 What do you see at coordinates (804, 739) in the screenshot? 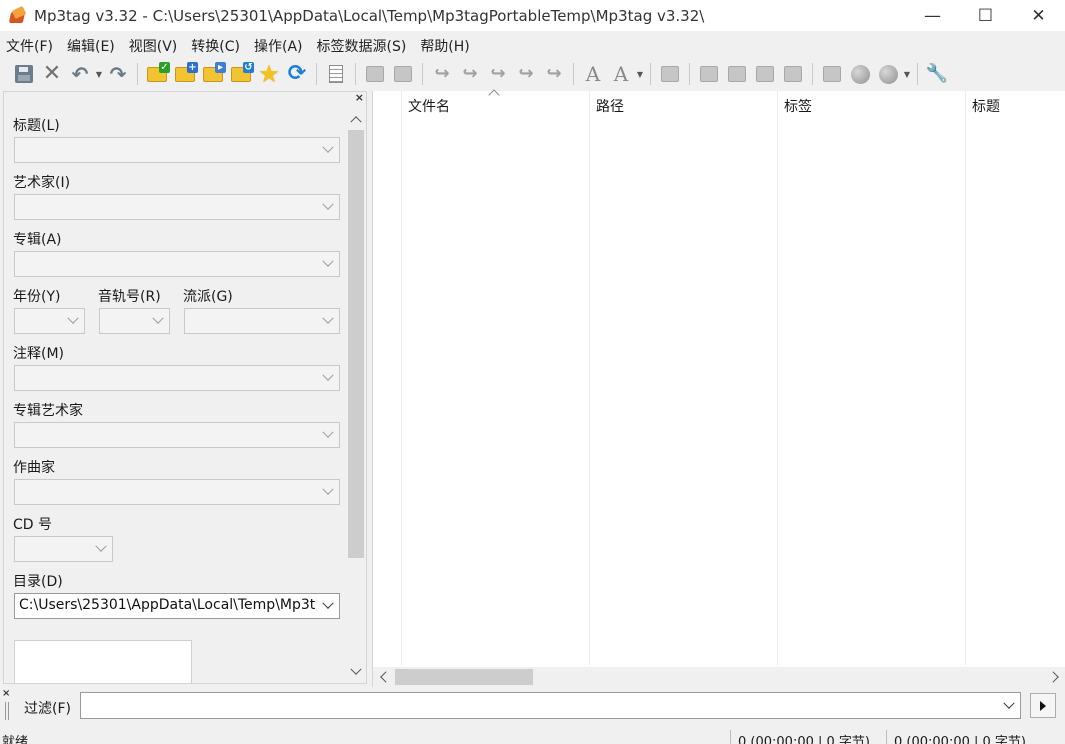
I see `status-selected: 0 (00:00:00 | 0 字节)` at bounding box center [804, 739].